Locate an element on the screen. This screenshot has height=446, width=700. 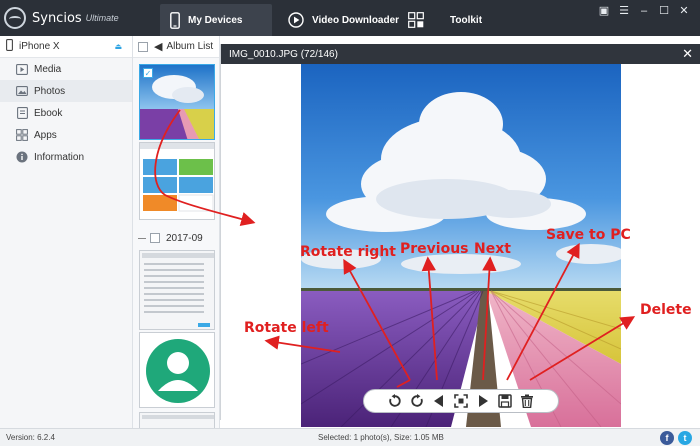
play-icon is located at coordinates (296, 20).